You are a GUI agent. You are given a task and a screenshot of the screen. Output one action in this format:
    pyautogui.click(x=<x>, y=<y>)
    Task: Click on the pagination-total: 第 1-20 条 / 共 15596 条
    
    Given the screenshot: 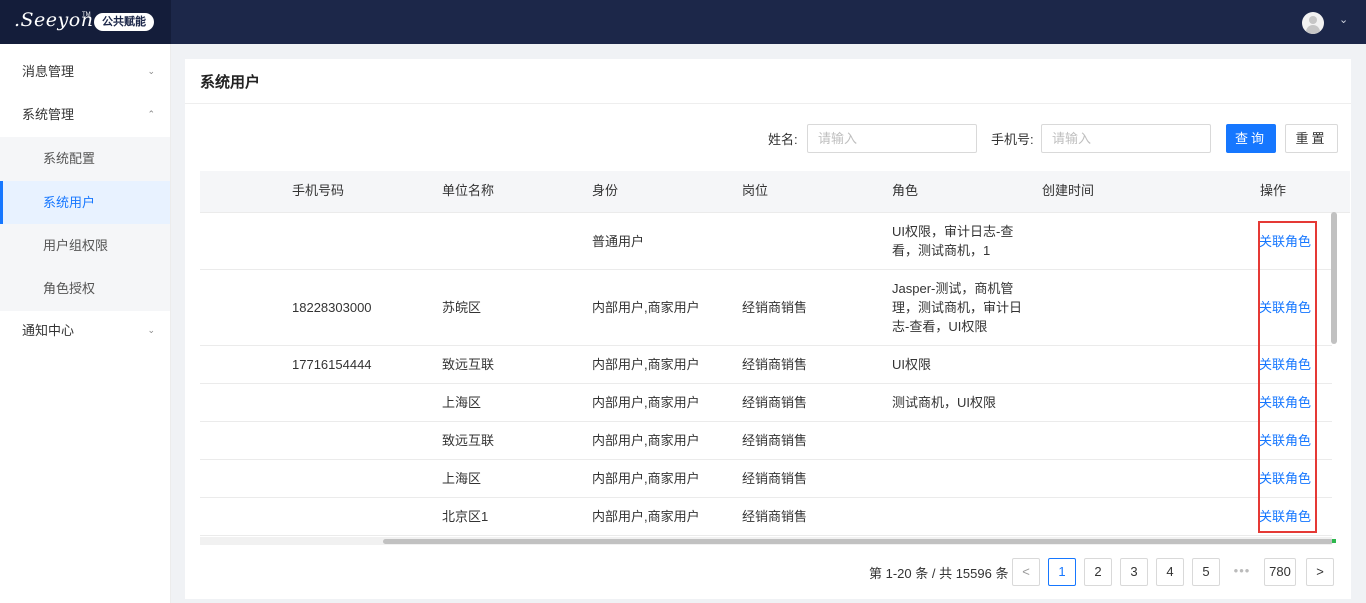 What is the action you would take?
    pyautogui.click(x=939, y=573)
    